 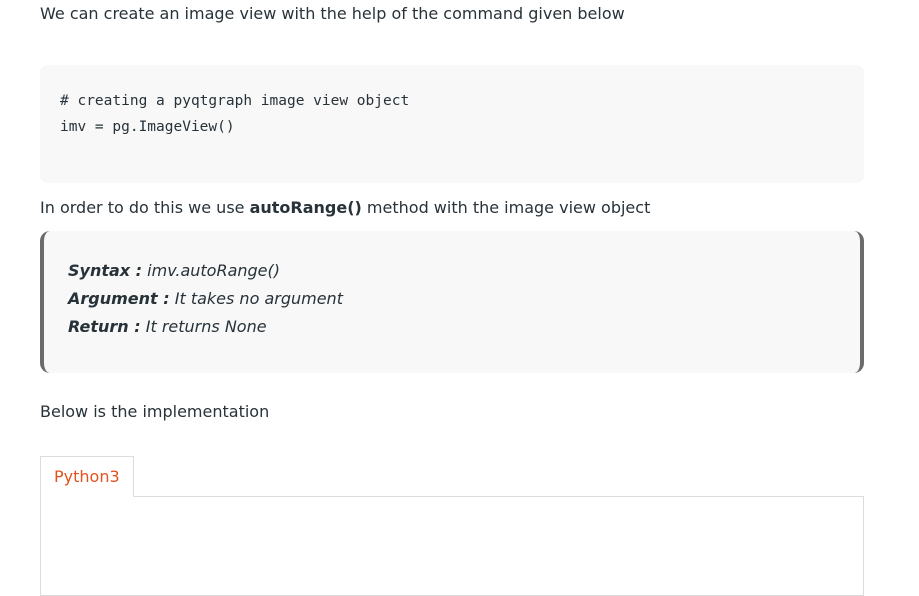 I want to click on argument-row: Argument : It takes no argument, so click(x=452, y=299).